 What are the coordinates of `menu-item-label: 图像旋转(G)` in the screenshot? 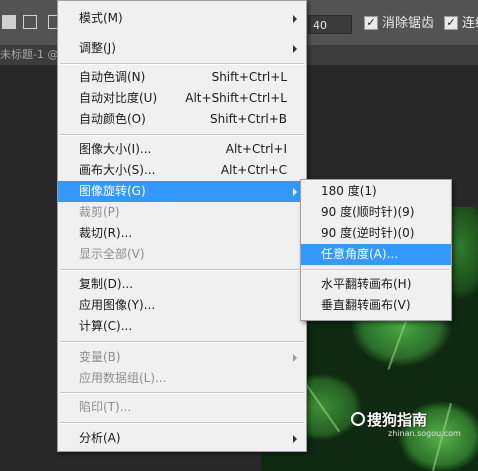 It's located at (112, 191).